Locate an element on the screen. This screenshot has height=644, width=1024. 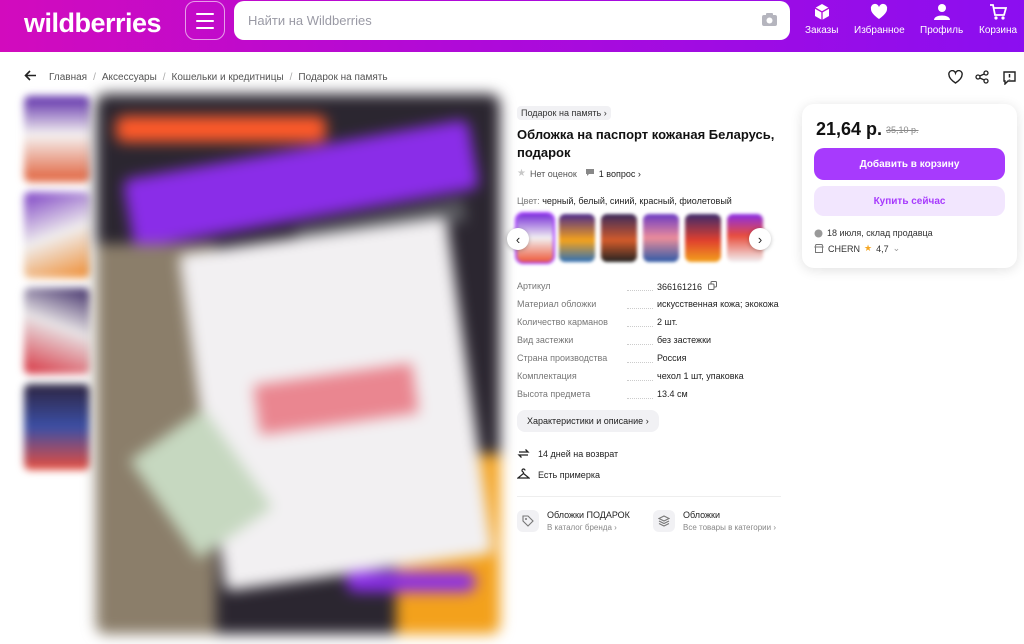
add-to-cart-button: Добавить в корзину is located at coordinates (909, 164).